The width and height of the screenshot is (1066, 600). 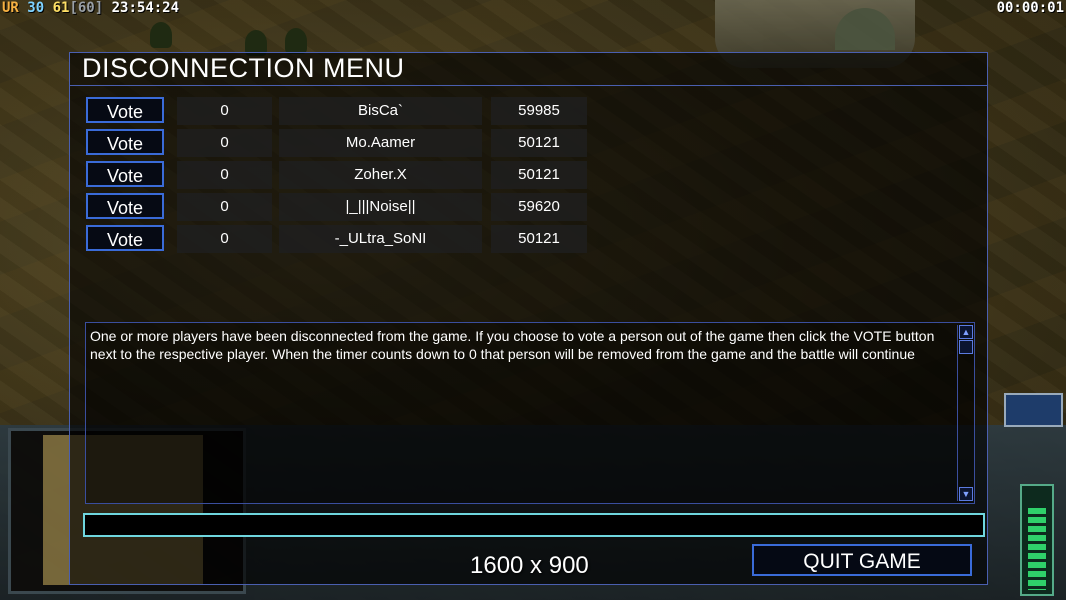 What do you see at coordinates (380, 111) in the screenshot?
I see `player-name: BisCa`` at bounding box center [380, 111].